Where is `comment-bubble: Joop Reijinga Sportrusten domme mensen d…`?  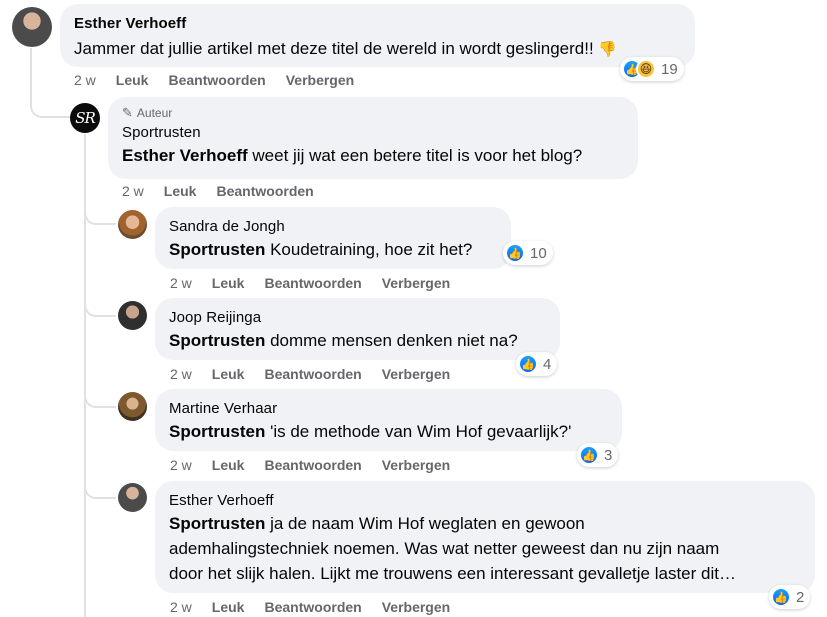 comment-bubble: Joop Reijinga Sportrusten domme mensen d… is located at coordinates (357, 329).